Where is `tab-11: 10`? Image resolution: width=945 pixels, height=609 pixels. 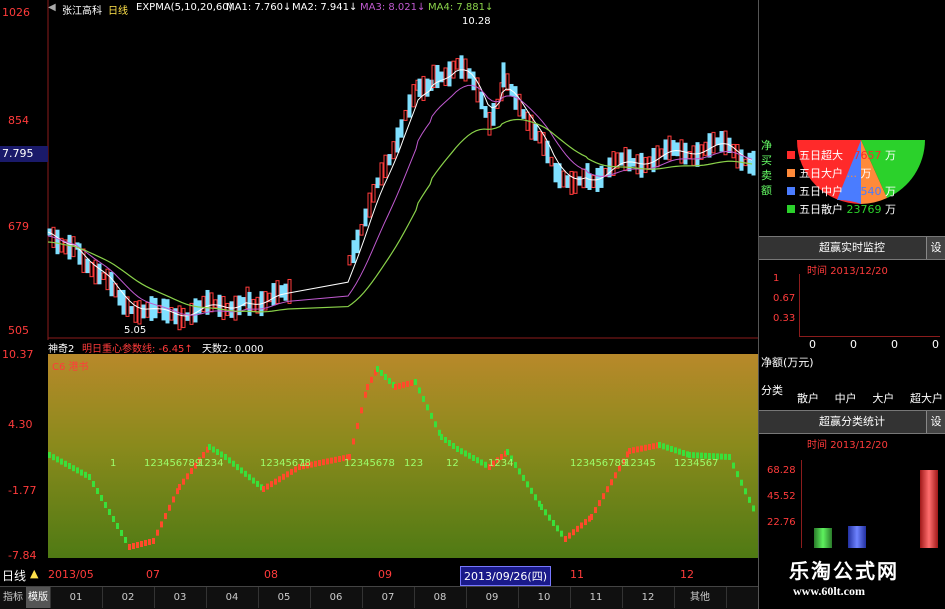 tab-11: 10 is located at coordinates (544, 597).